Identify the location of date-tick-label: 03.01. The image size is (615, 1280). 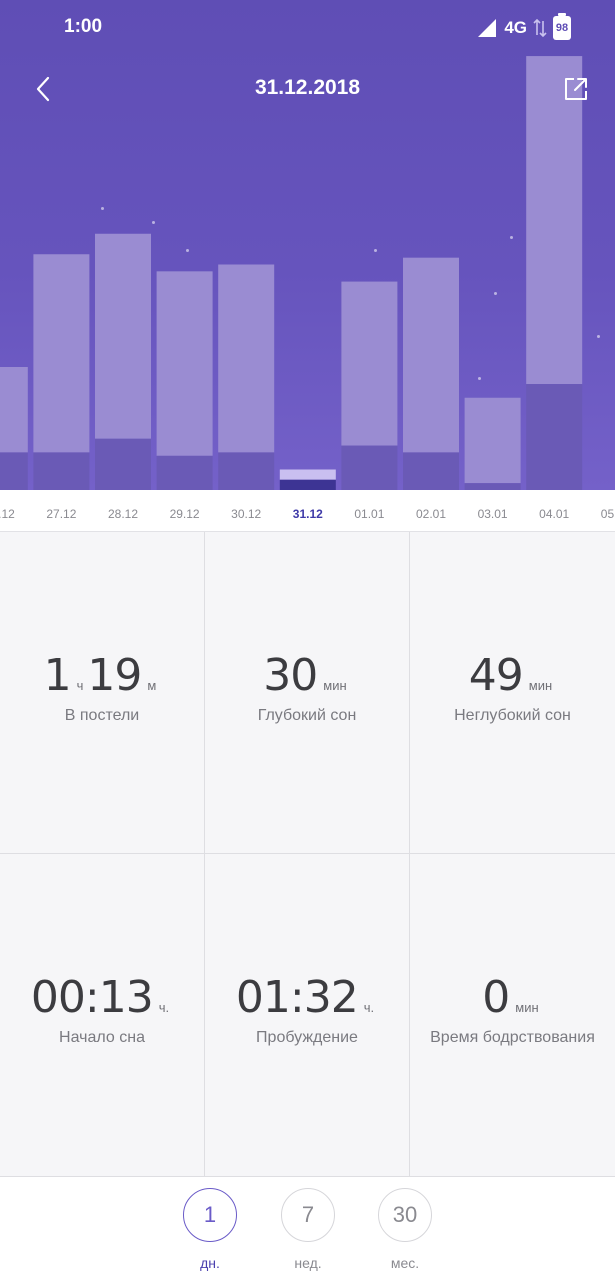
(493, 514).